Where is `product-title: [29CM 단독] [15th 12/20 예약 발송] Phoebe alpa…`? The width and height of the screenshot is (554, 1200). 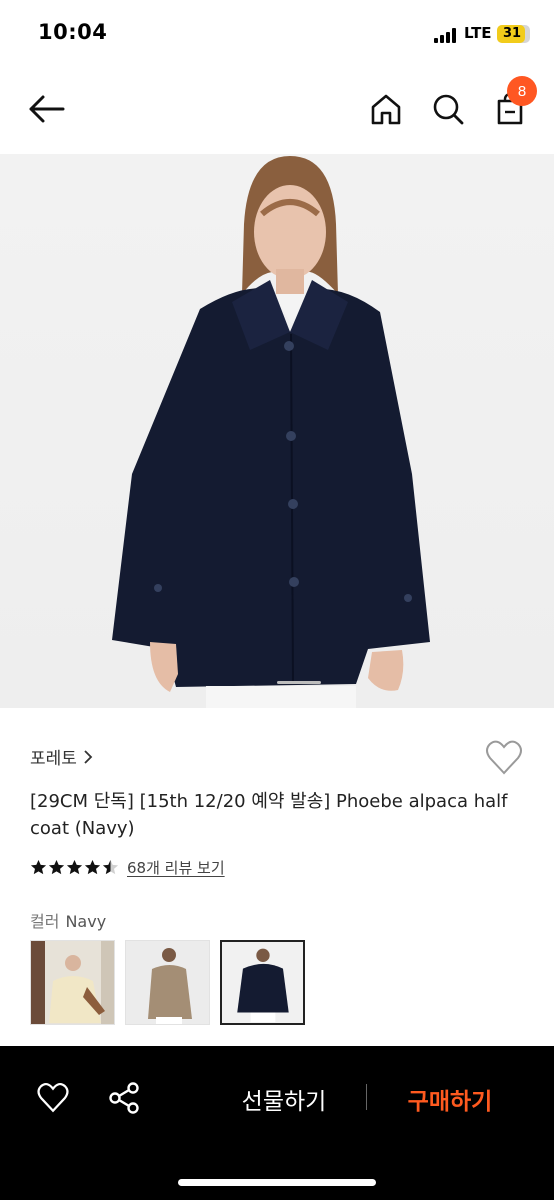 product-title: [29CM 단독] [15th 12/20 예약 발송] Phoebe alpa… is located at coordinates (269, 815).